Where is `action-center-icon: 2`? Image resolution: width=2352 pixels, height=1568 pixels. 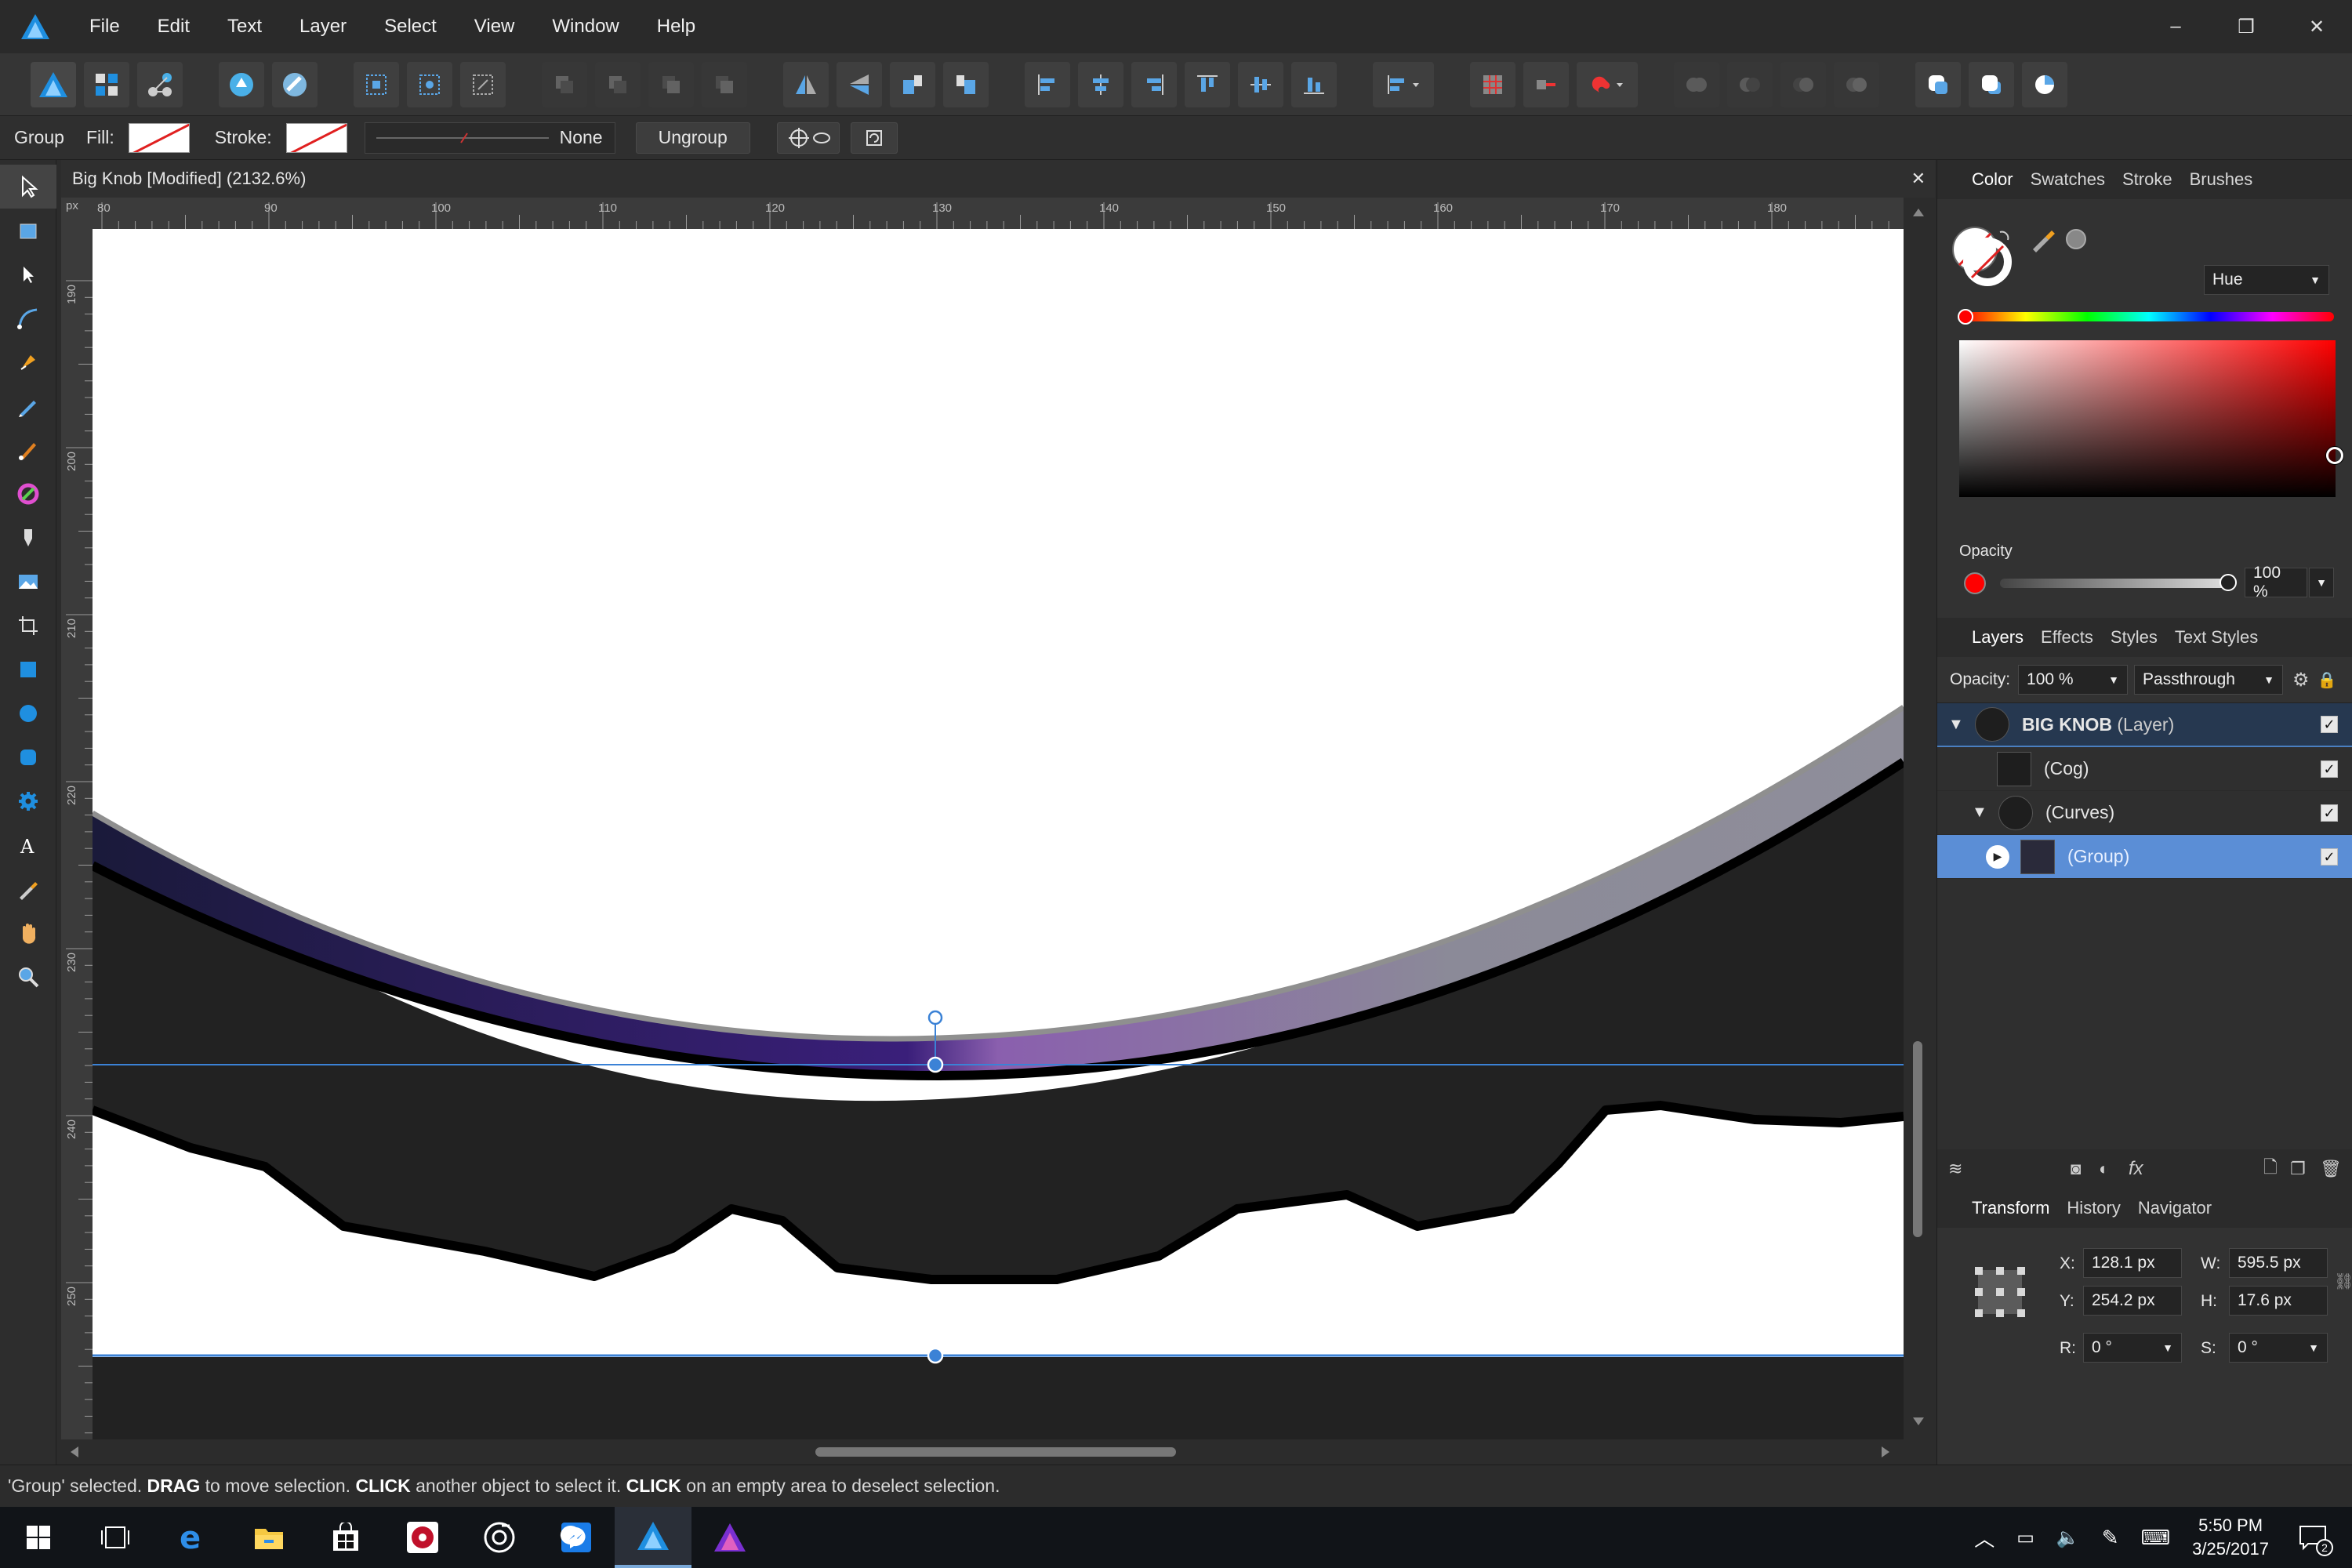
action-center-icon: 2 is located at coordinates (2315, 1539).